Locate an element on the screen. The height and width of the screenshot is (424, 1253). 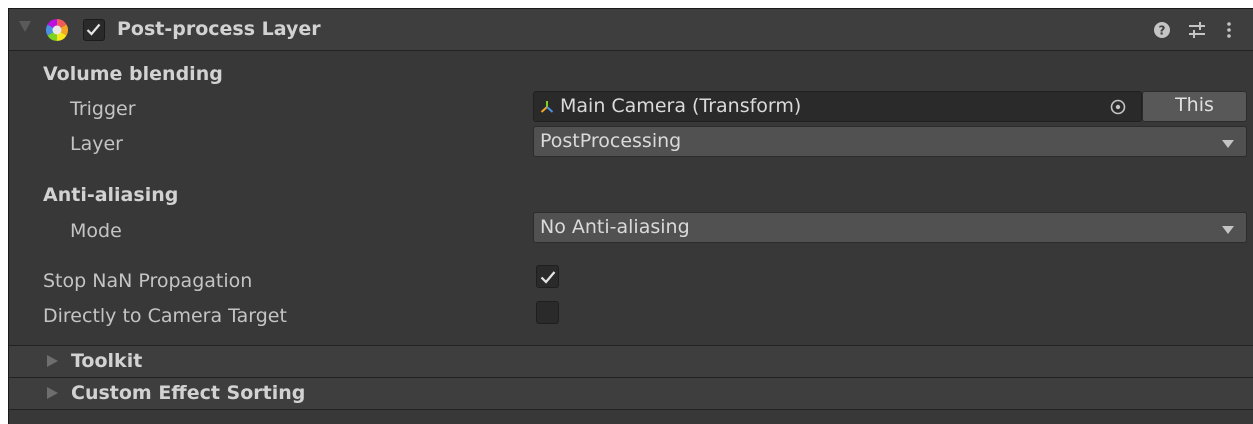
trigger-label: Trigger is located at coordinates (103, 109).